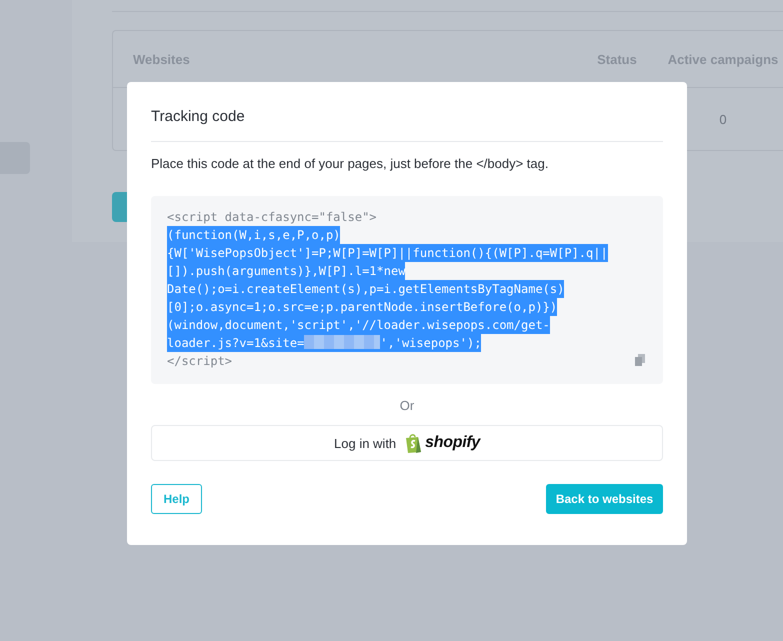  Describe the element at coordinates (176, 499) in the screenshot. I see `help-button: Help` at that location.